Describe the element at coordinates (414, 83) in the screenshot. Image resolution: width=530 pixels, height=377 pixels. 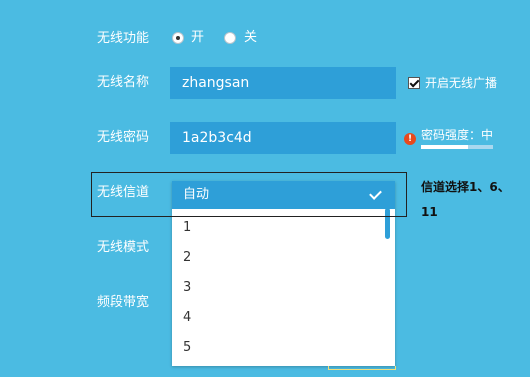
I see `broadcast-checkbox` at that location.